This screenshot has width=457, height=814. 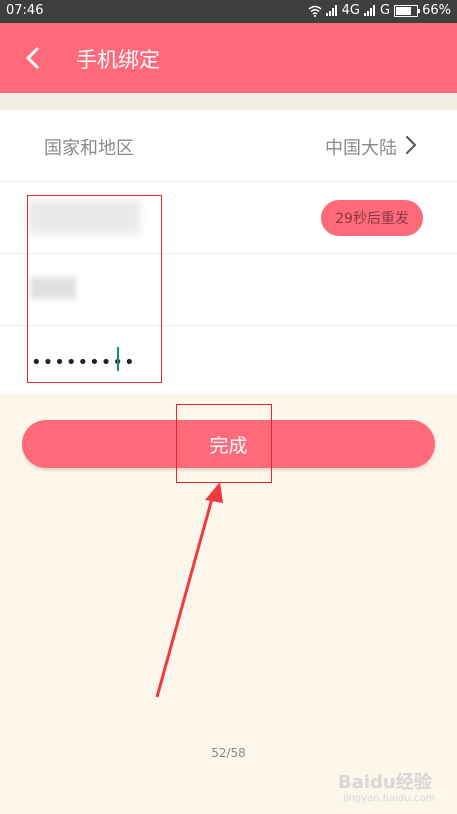 What do you see at coordinates (351, 10) in the screenshot?
I see `network-label: 4G` at bounding box center [351, 10].